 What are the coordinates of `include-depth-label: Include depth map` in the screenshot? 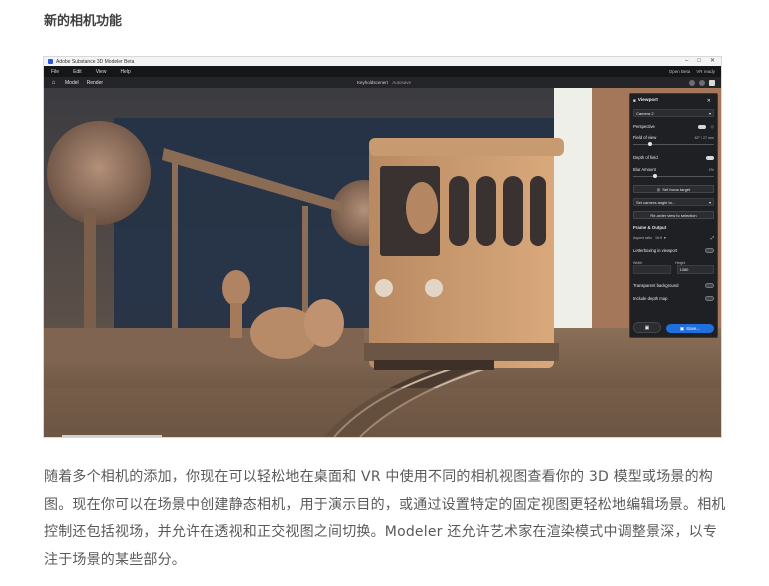 It's located at (650, 298).